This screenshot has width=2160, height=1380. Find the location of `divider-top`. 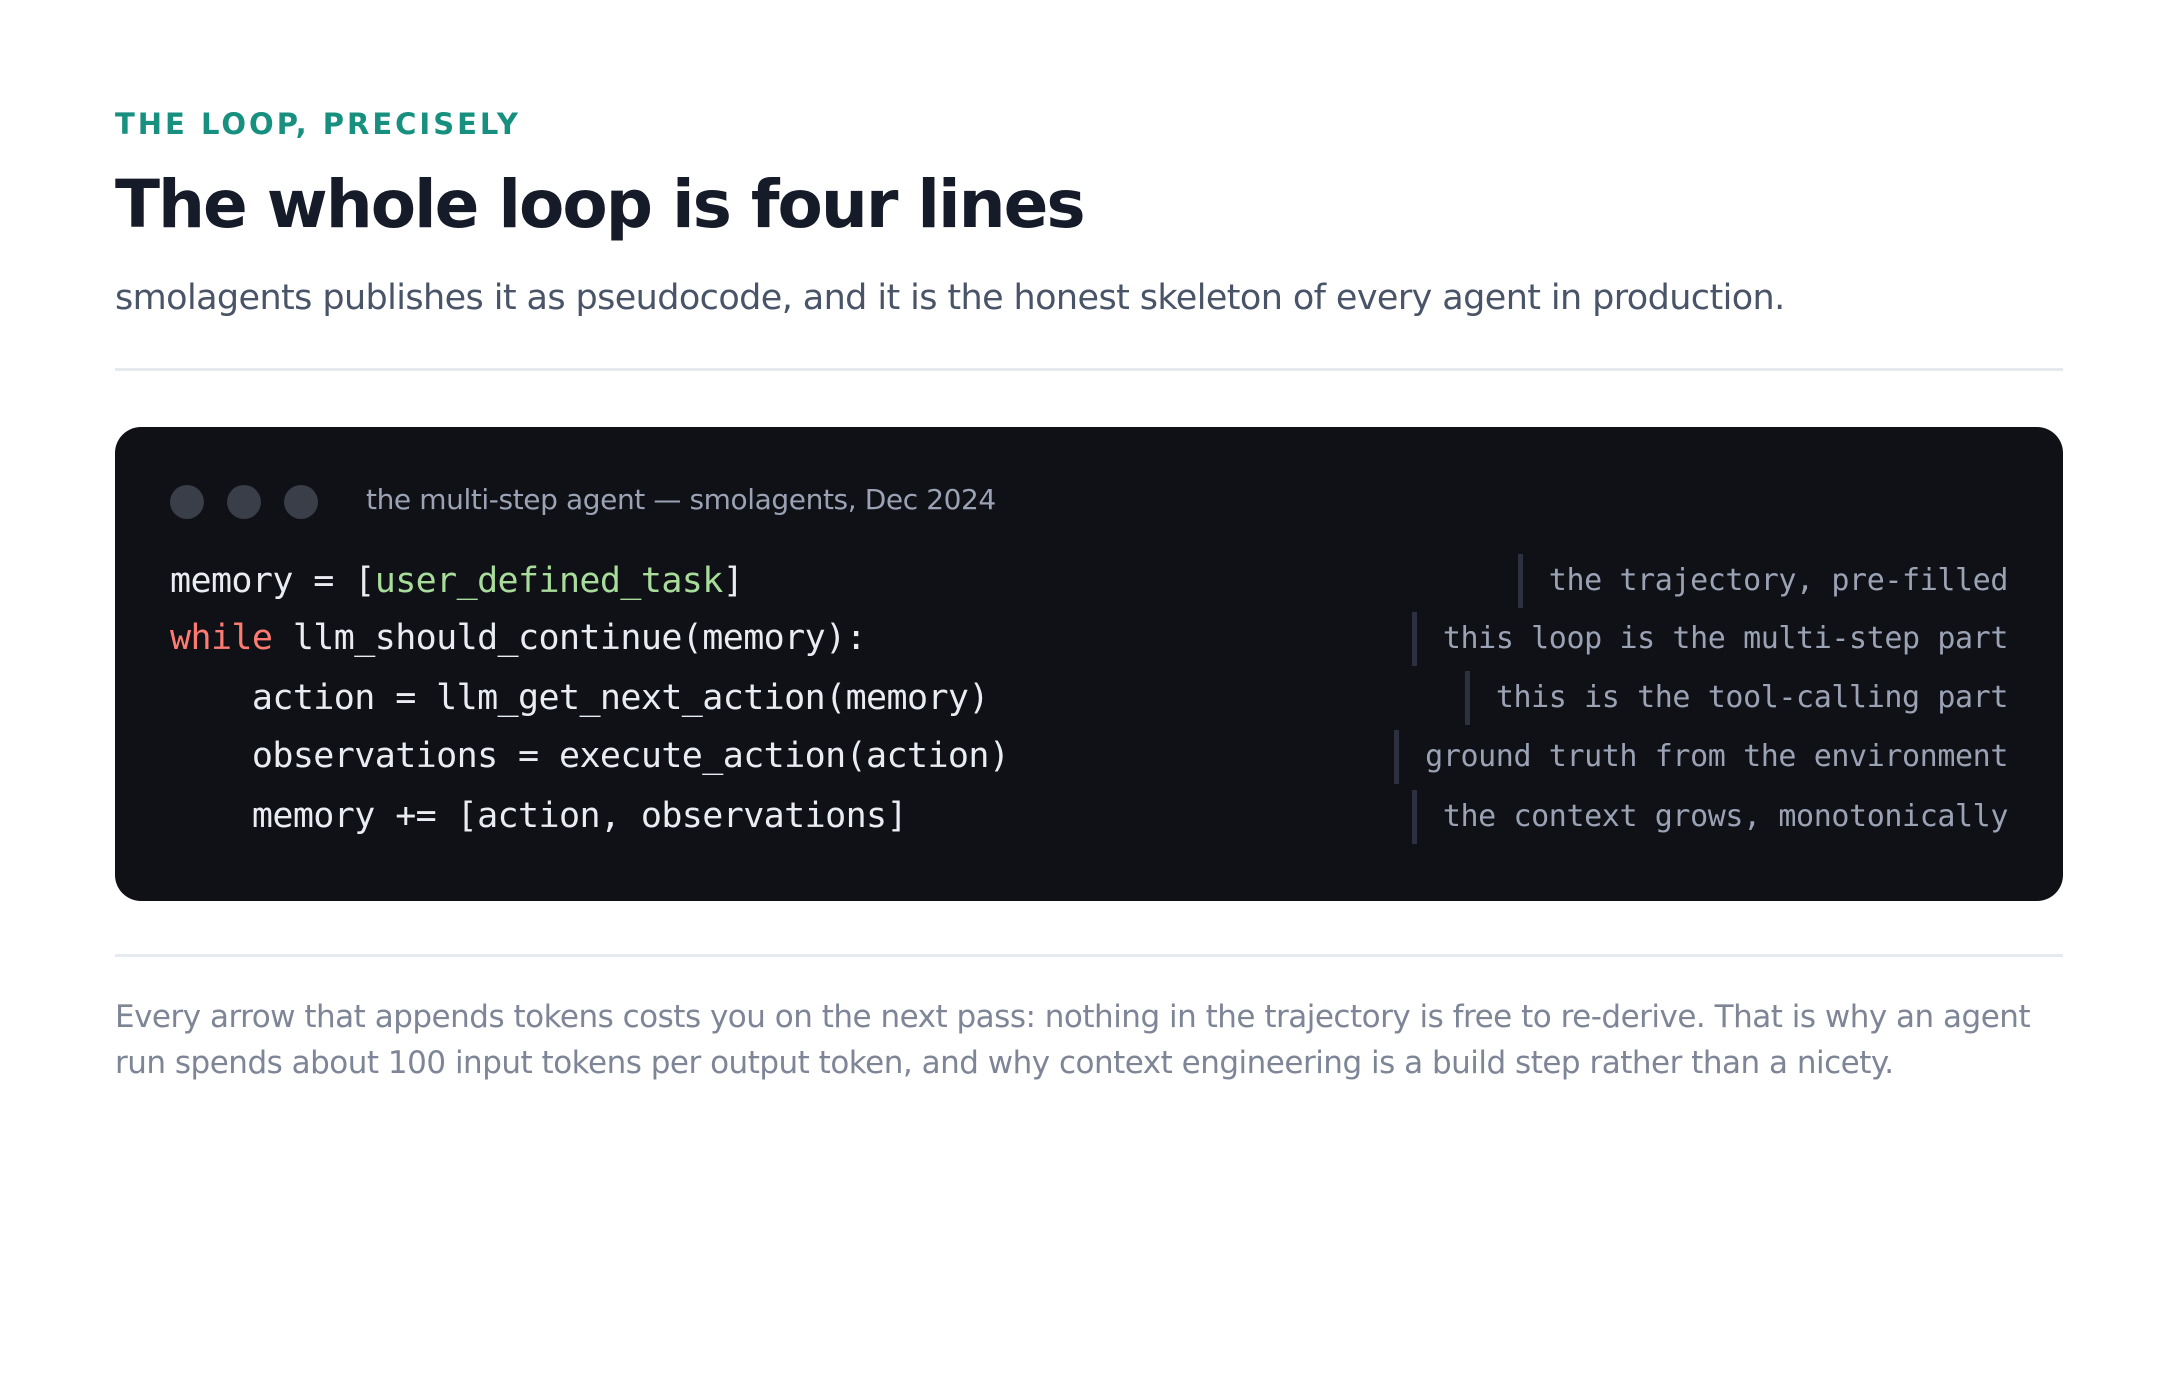

divider-top is located at coordinates (1089, 369).